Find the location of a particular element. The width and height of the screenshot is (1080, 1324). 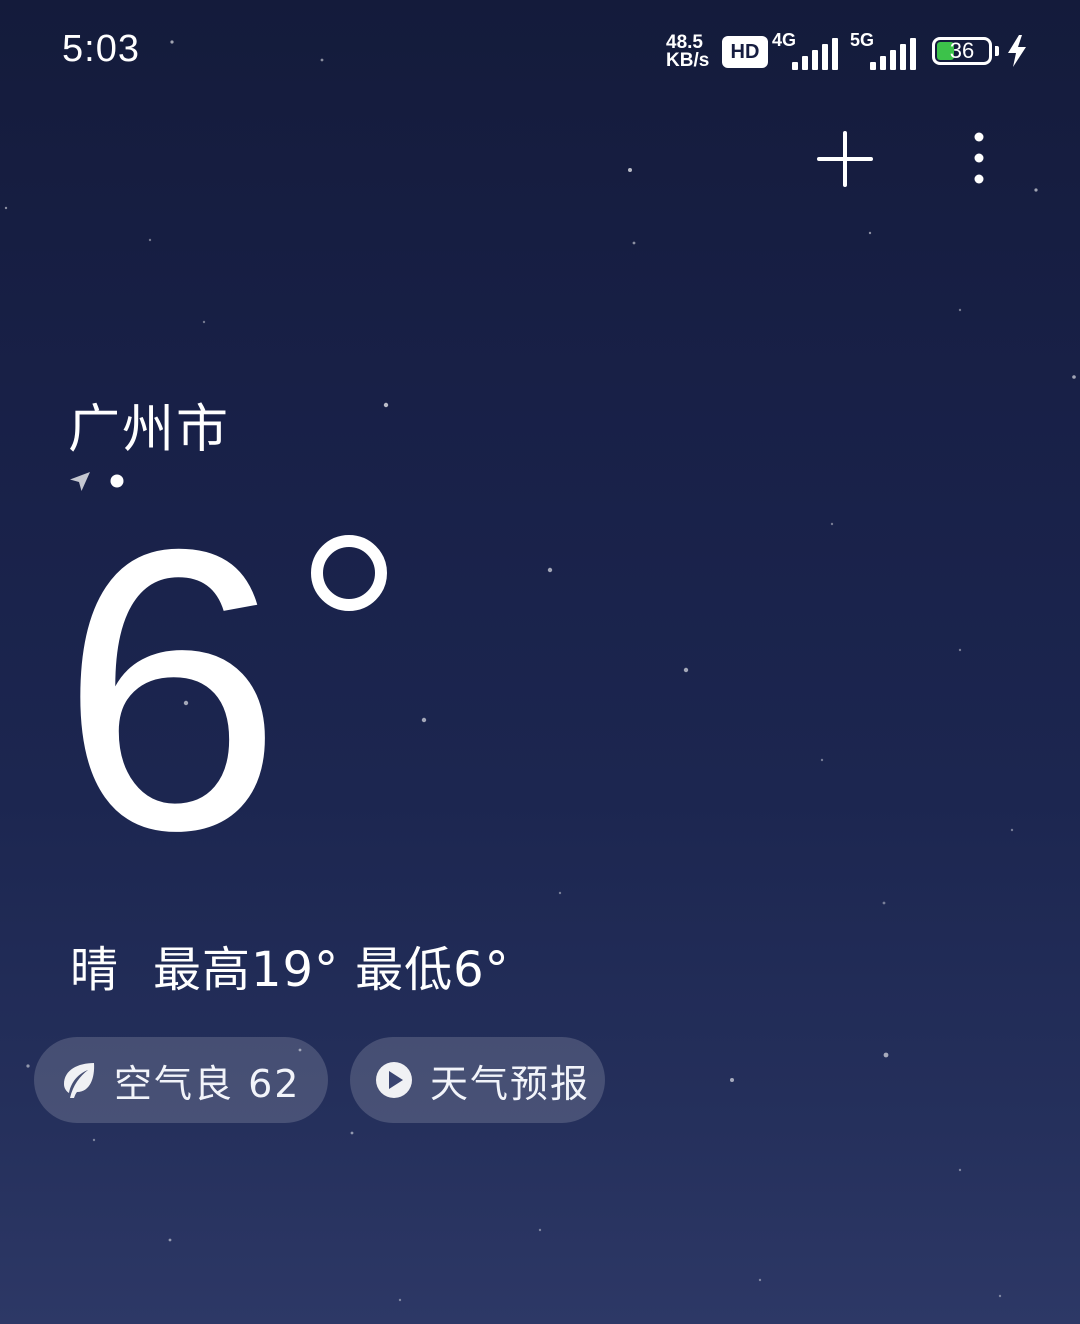

cellular-signal-5g-icon: 5G is located at coordinates (885, 50).